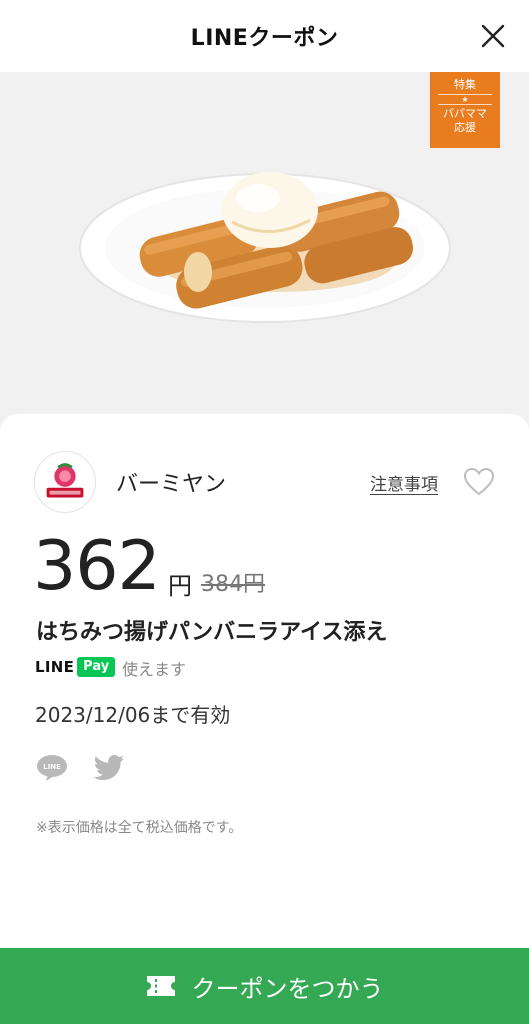  Describe the element at coordinates (160, 986) in the screenshot. I see `ticket-icon` at that location.